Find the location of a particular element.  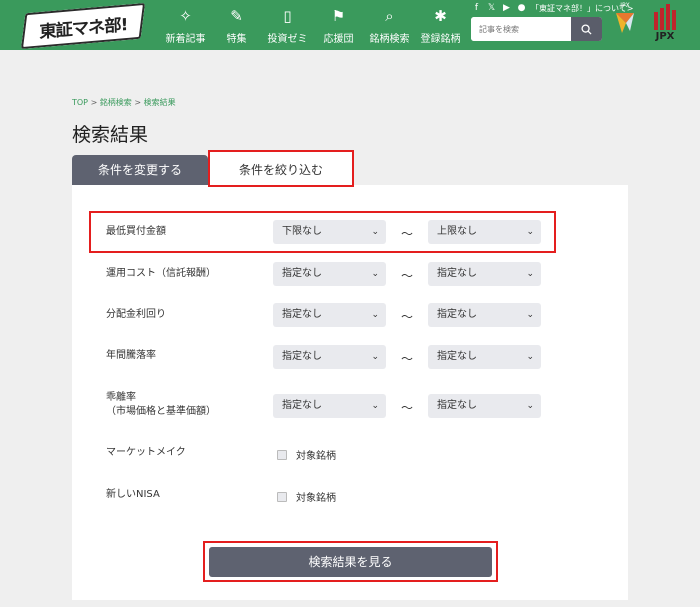

jpx-logo: JPX is located at coordinates (665, 23).